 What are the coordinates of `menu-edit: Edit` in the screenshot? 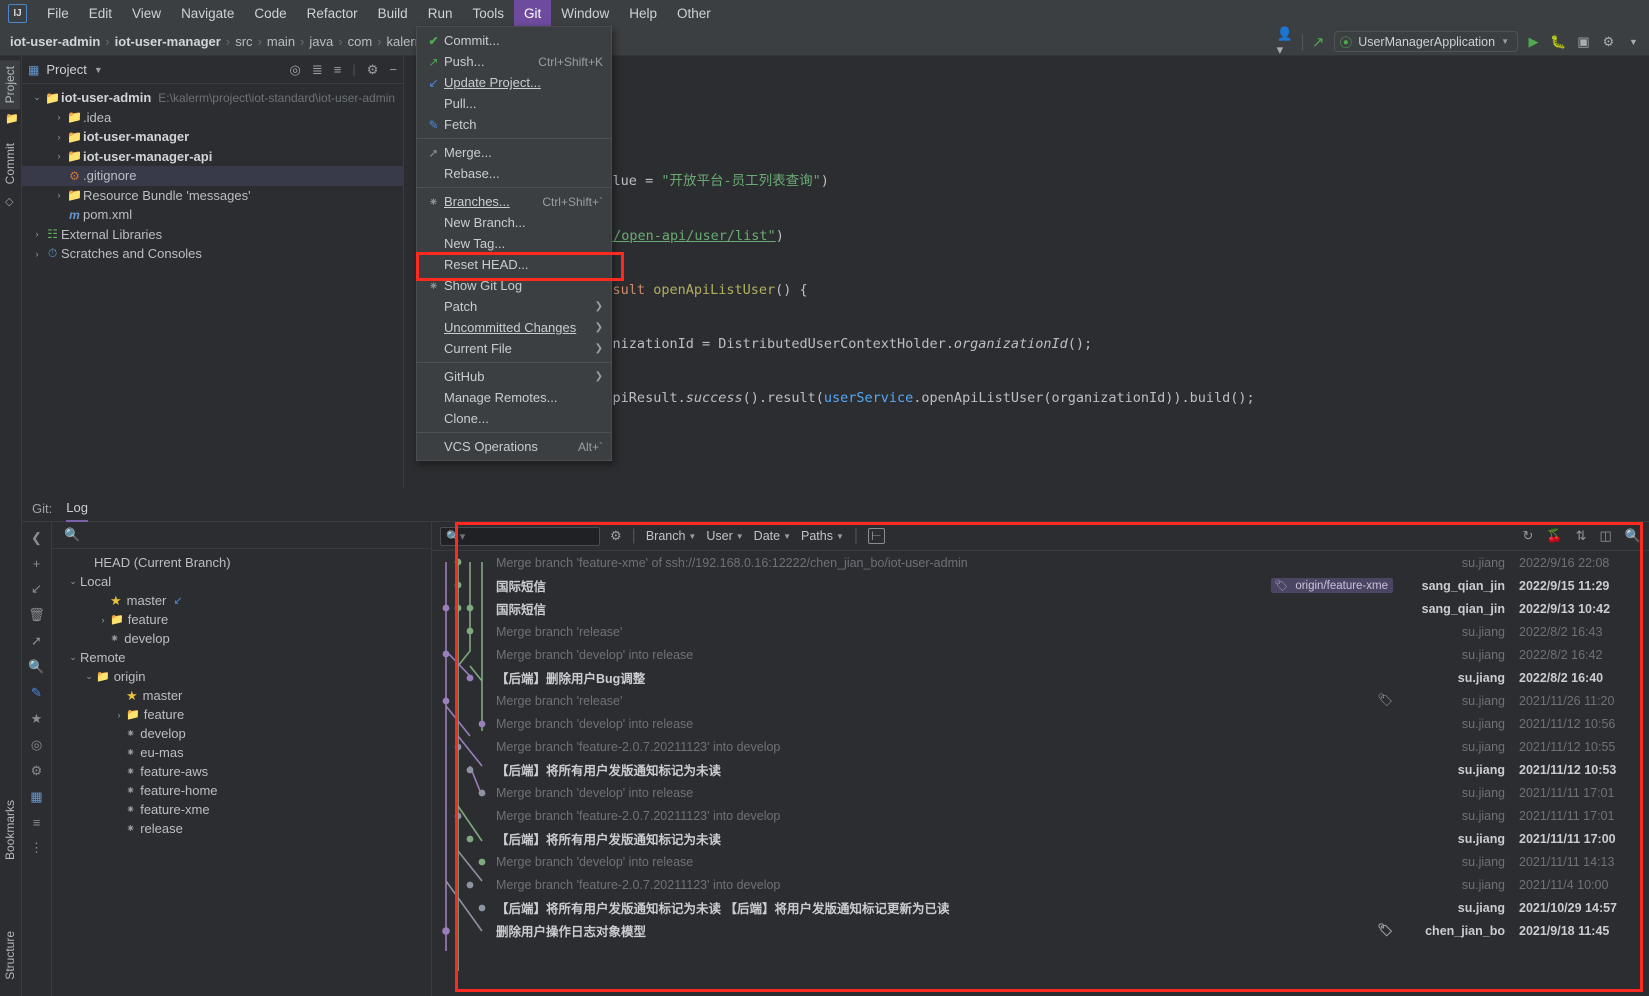 It's located at (100, 13).